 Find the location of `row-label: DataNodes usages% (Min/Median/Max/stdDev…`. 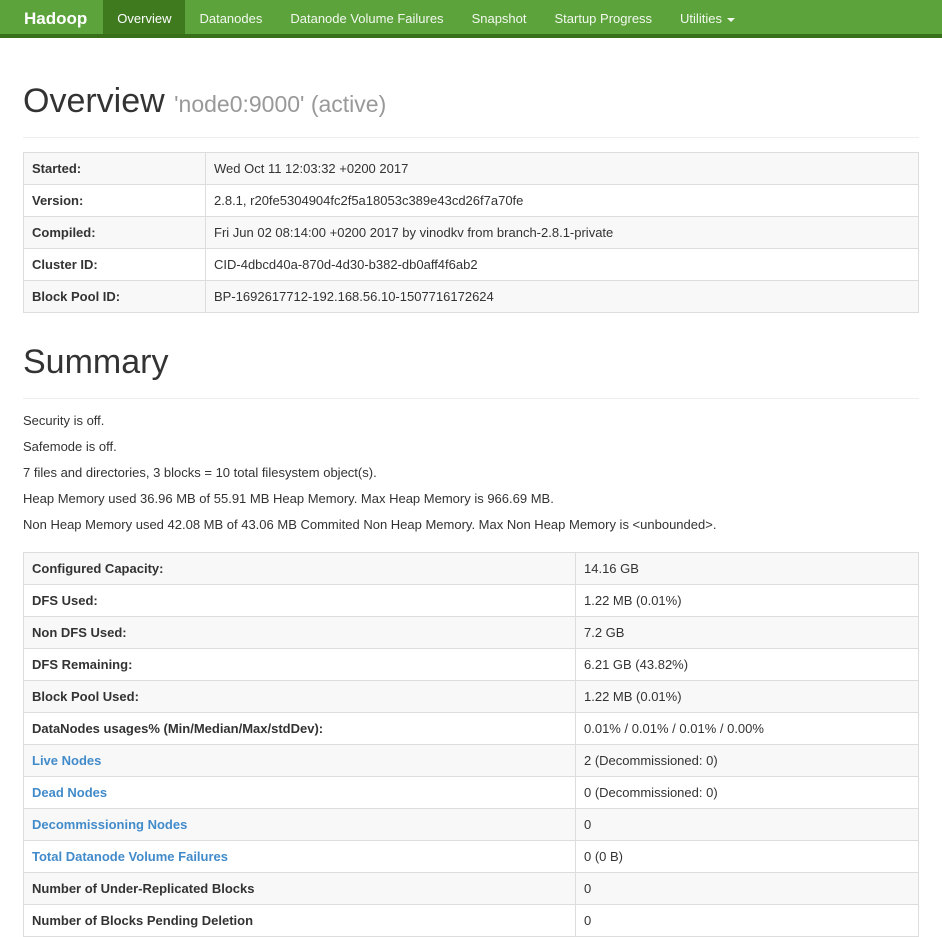

row-label: DataNodes usages% (Min/Median/Max/stdDev… is located at coordinates (299, 728).